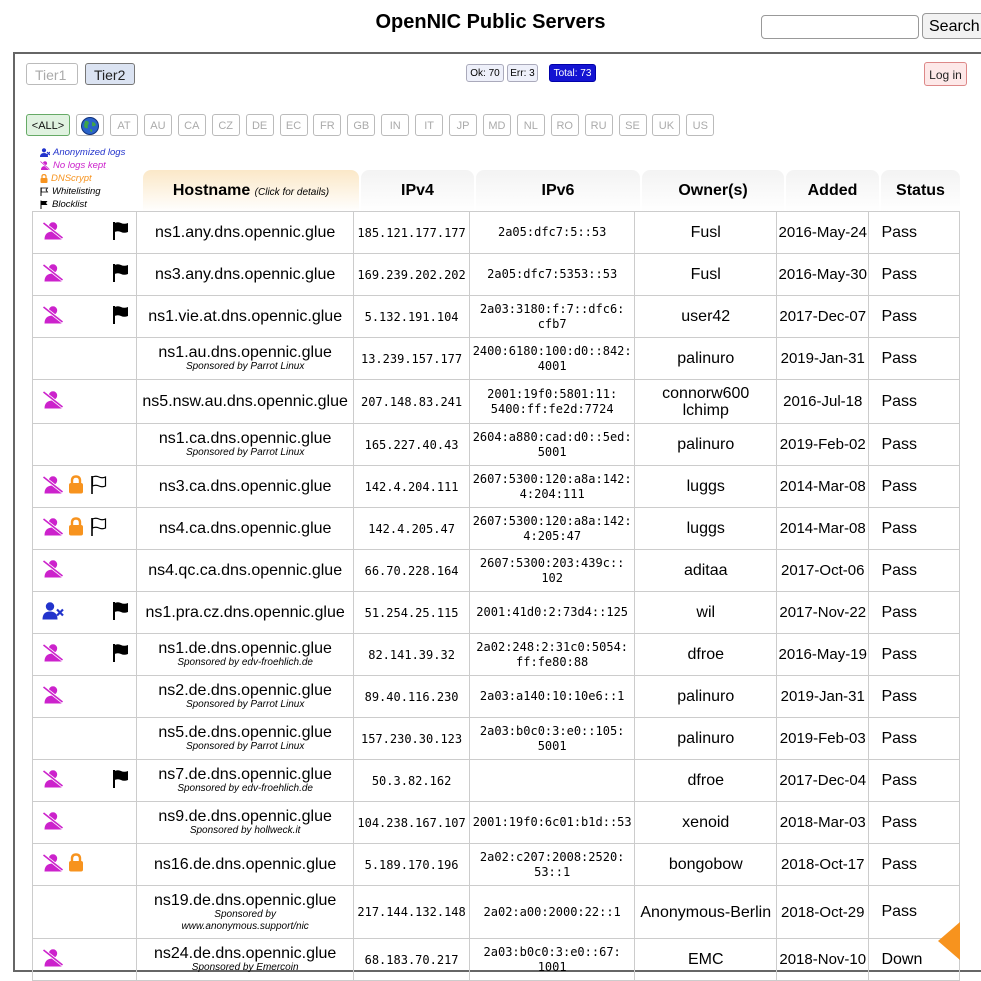 The height and width of the screenshot is (981, 981). I want to click on ipv6-cell: 2607:5300:203:439c:: 102, so click(552, 570).